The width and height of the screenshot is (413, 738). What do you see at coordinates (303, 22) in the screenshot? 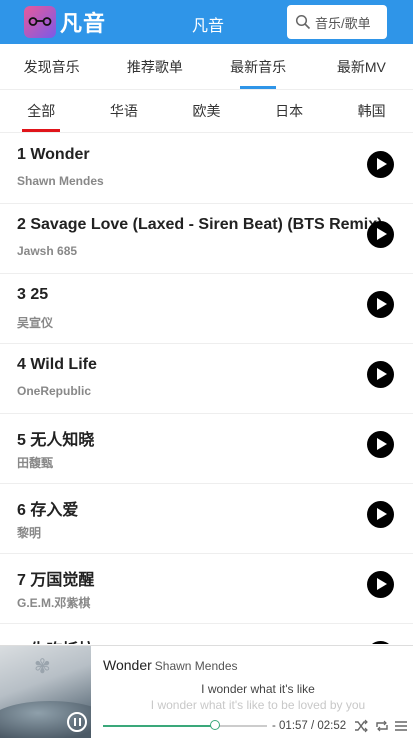
I see `search-icon` at bounding box center [303, 22].